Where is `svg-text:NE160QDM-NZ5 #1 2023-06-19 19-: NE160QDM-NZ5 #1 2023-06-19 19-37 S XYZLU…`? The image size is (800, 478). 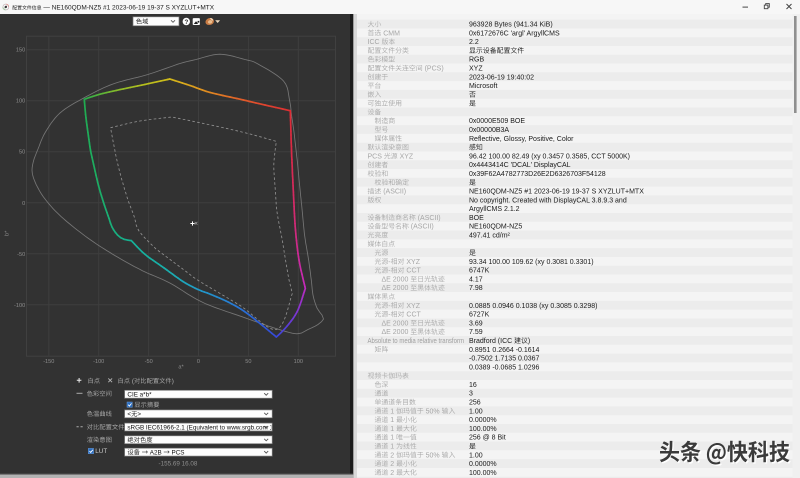 svg-text:NE160QDM-NZ5 #1 2023-06-19 19-: NE160QDM-NZ5 #1 2023-06-19 19-37 S XYZLU… is located at coordinates (556, 192).